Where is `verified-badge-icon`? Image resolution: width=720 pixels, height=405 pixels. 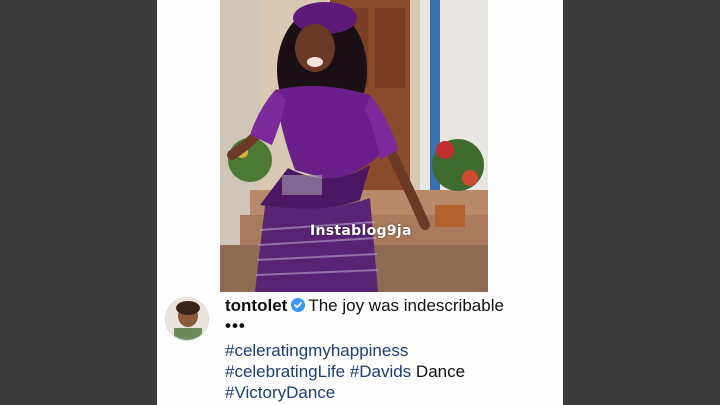
verified-badge-icon is located at coordinates (298, 305).